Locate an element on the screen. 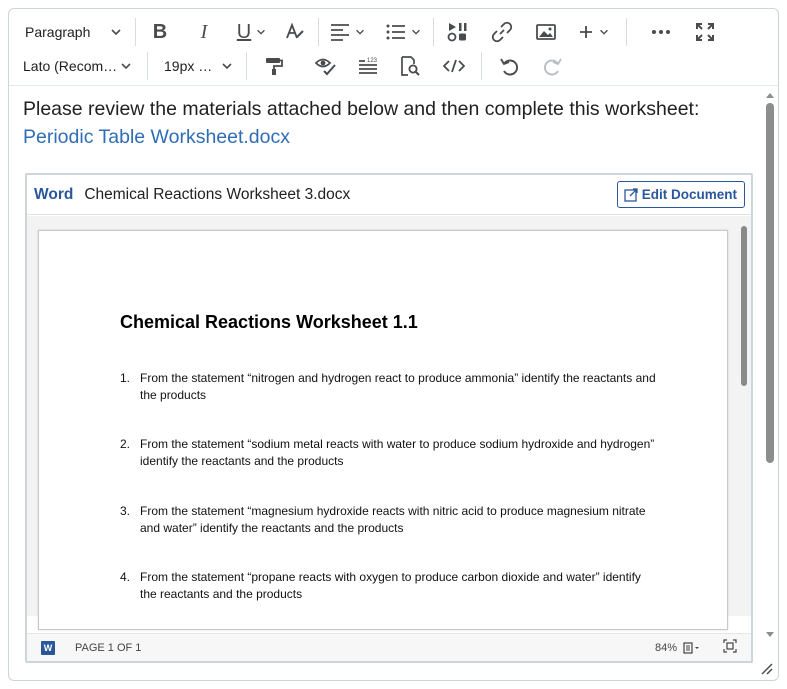  word-icon: W is located at coordinates (48, 647).